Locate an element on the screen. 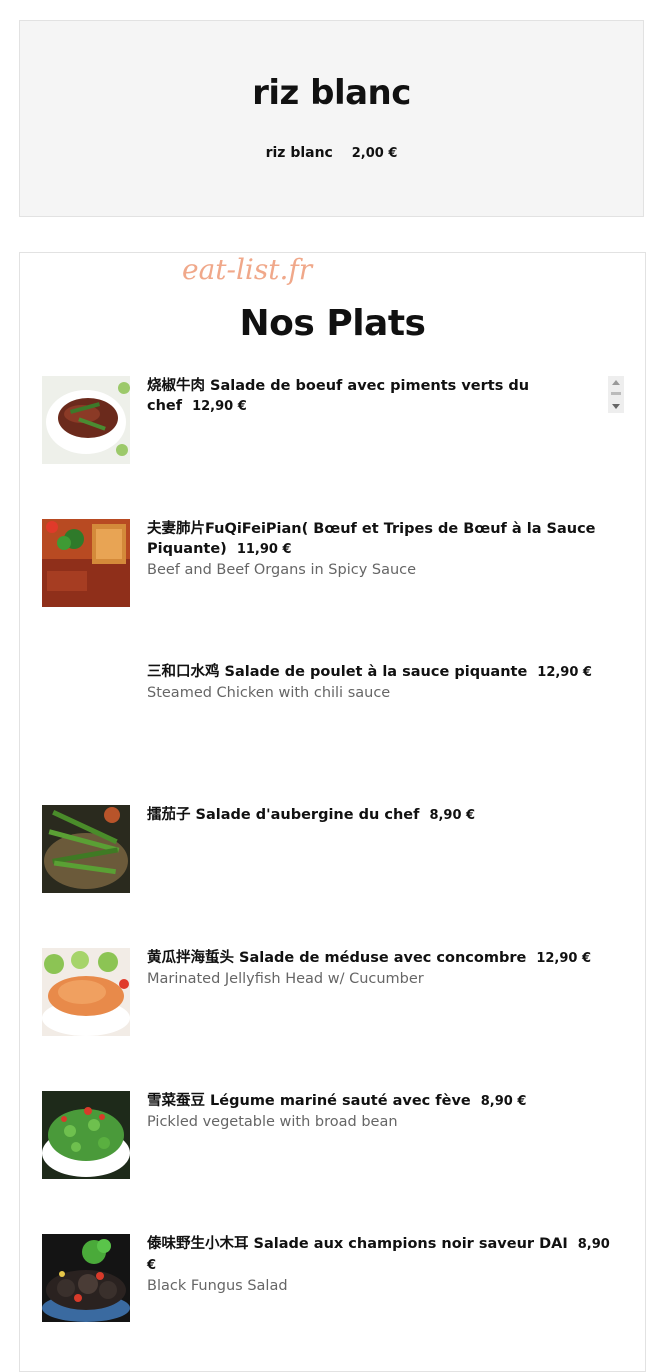  riz-blanc-card: riz blanc riz blanc 2,00 € is located at coordinates (331, 118).